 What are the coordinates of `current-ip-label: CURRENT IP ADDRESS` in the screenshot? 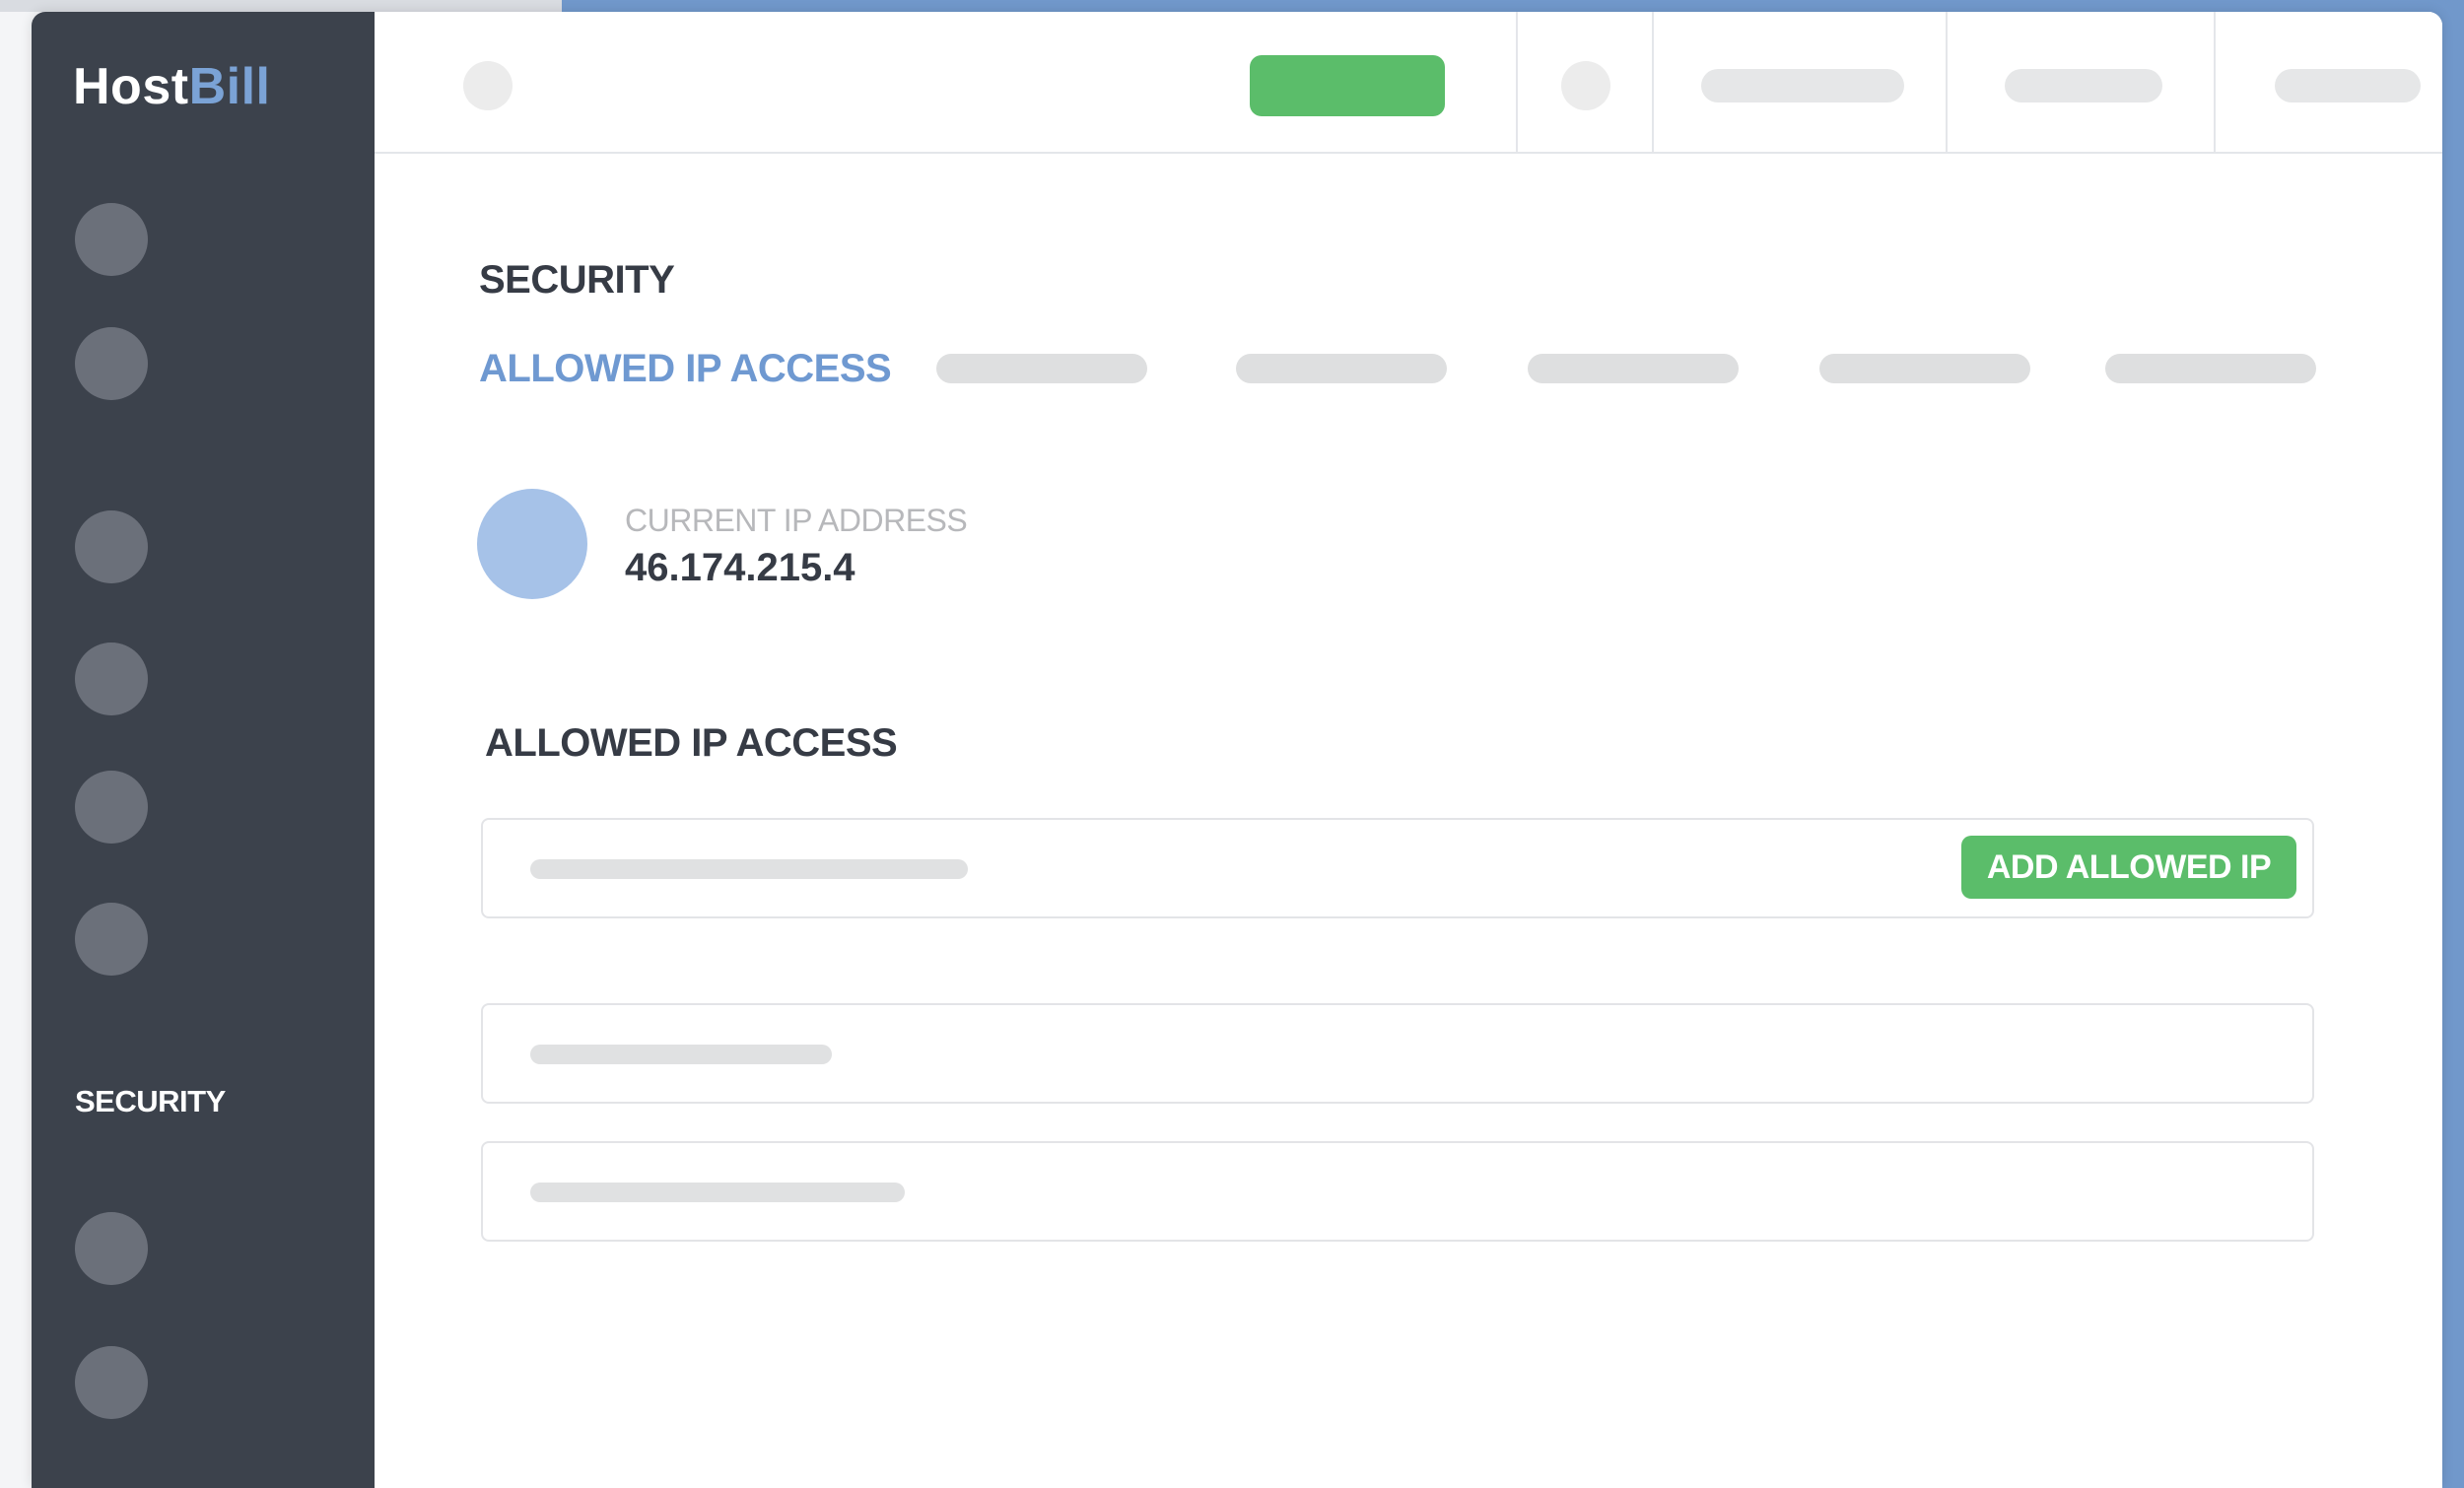 It's located at (796, 521).